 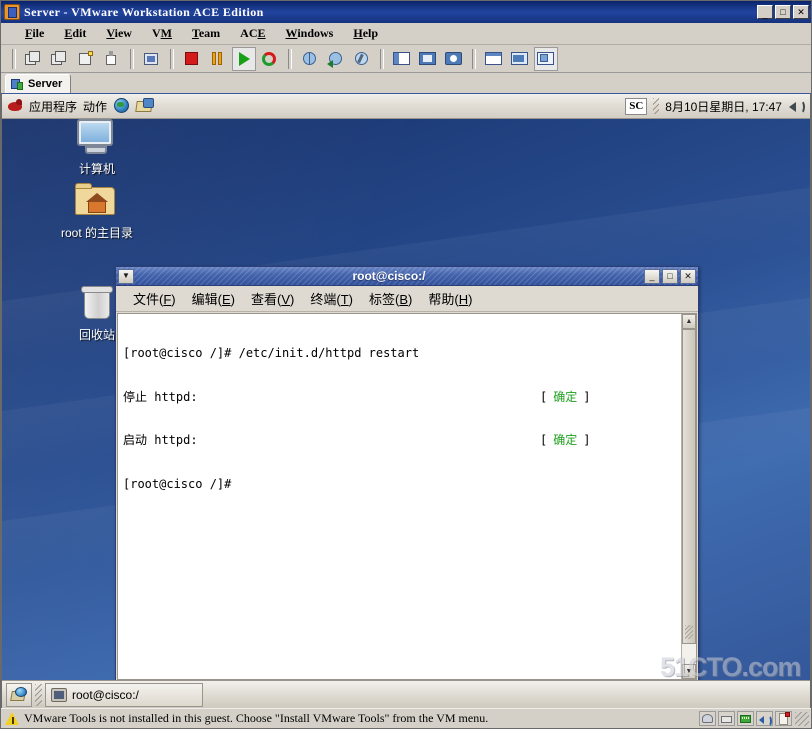 I want to click on reset-button, so click(x=270, y=59).